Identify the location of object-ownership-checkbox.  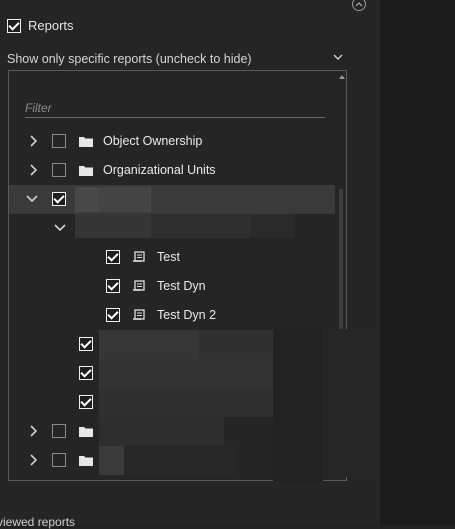
(59, 141).